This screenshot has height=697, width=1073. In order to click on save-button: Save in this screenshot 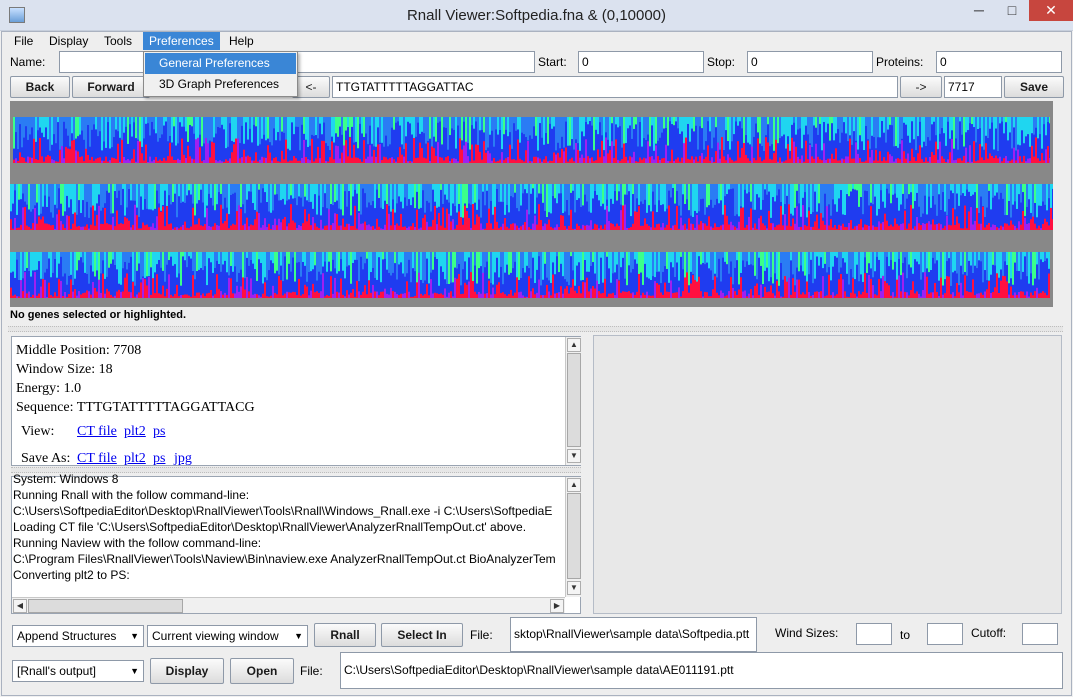, I will do `click(1034, 87)`.